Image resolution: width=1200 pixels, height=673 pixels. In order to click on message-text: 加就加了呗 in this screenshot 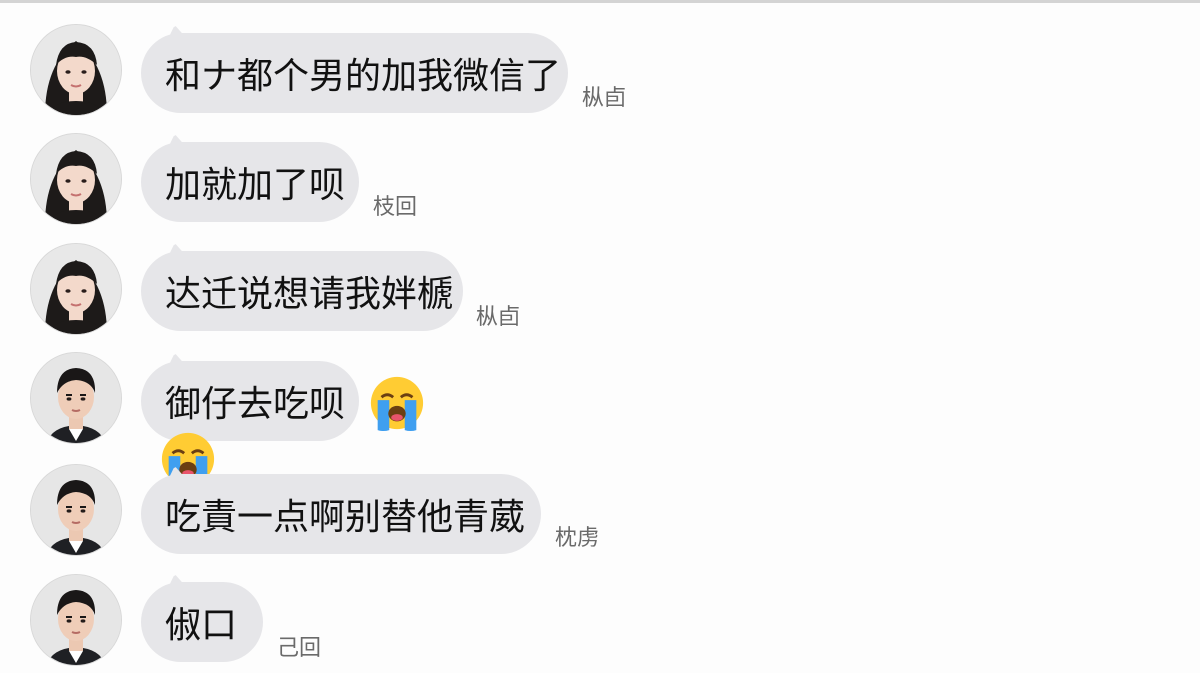, I will do `click(255, 185)`.